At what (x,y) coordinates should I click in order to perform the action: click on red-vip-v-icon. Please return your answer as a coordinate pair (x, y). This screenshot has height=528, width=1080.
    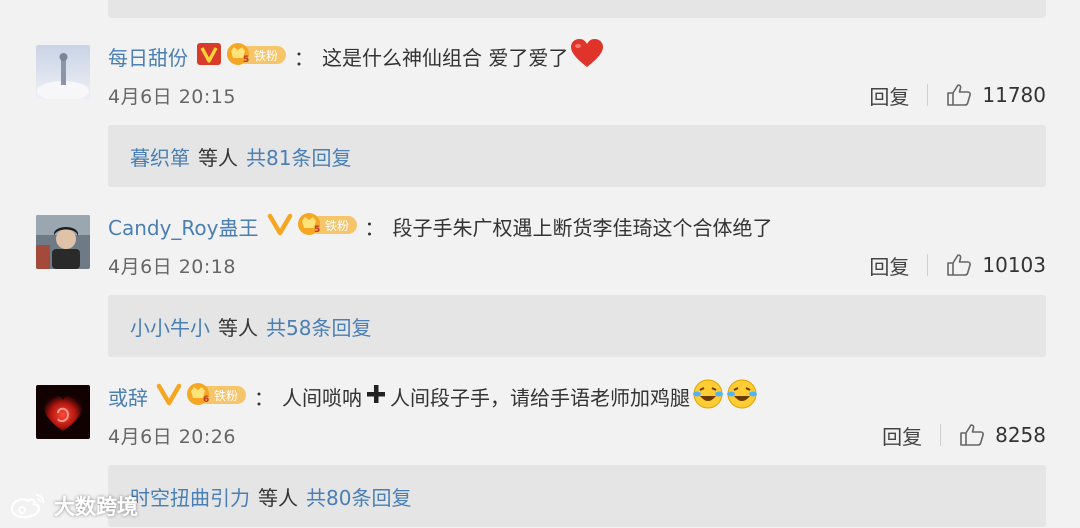
    Looking at the image, I should click on (209, 56).